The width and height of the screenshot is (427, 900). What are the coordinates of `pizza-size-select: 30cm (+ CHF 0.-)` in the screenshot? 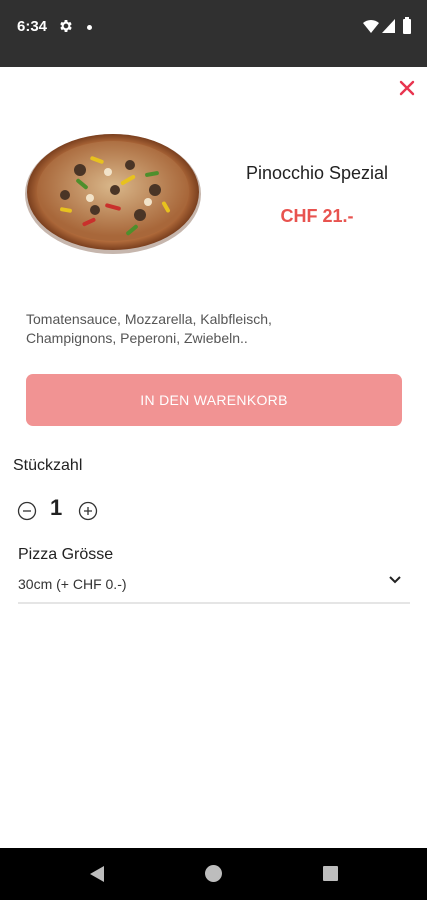 It's located at (214, 586).